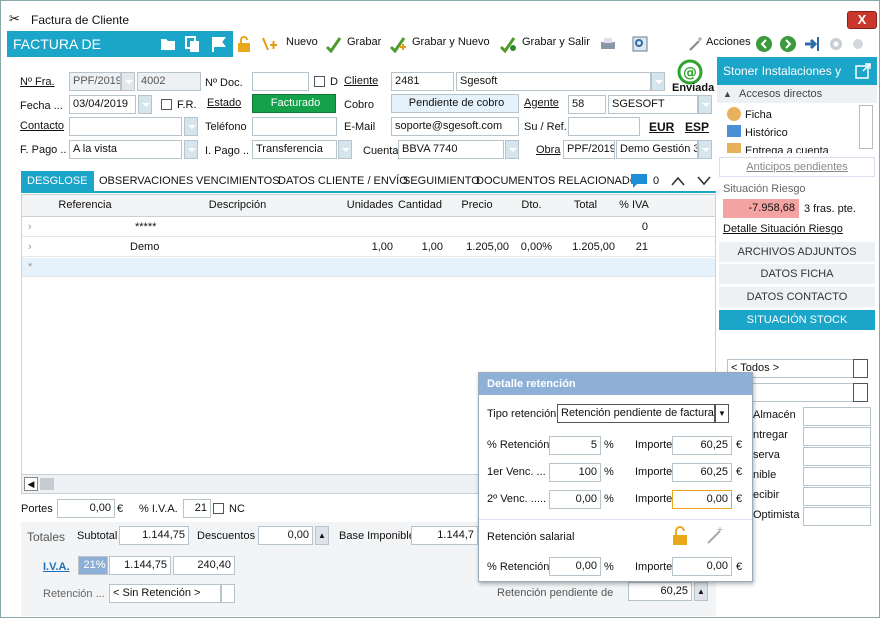  I want to click on retencion-dropdown-arrow, so click(228, 593).